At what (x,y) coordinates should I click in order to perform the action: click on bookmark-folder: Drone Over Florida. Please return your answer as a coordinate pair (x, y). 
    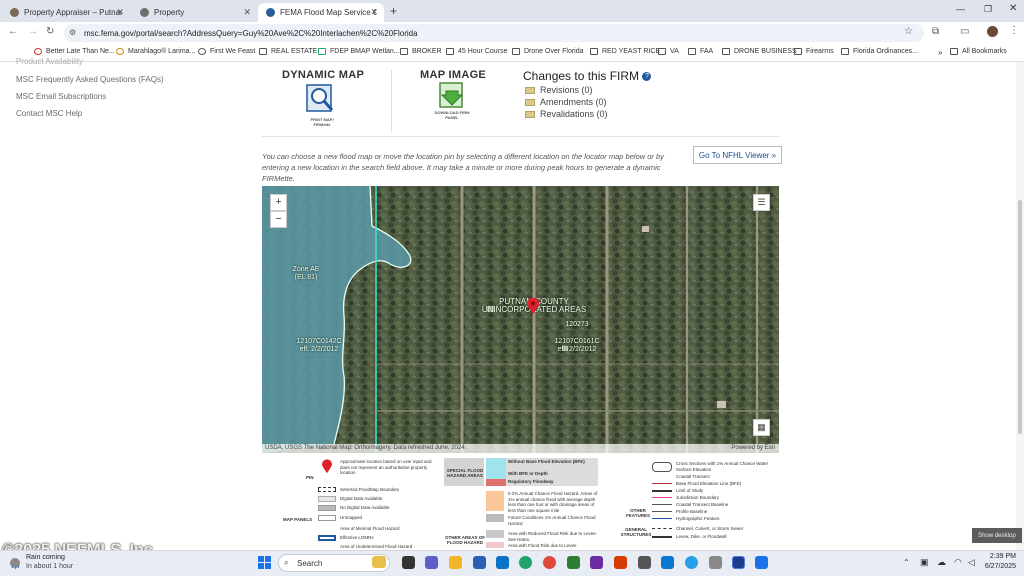
    Looking at the image, I should click on (548, 51).